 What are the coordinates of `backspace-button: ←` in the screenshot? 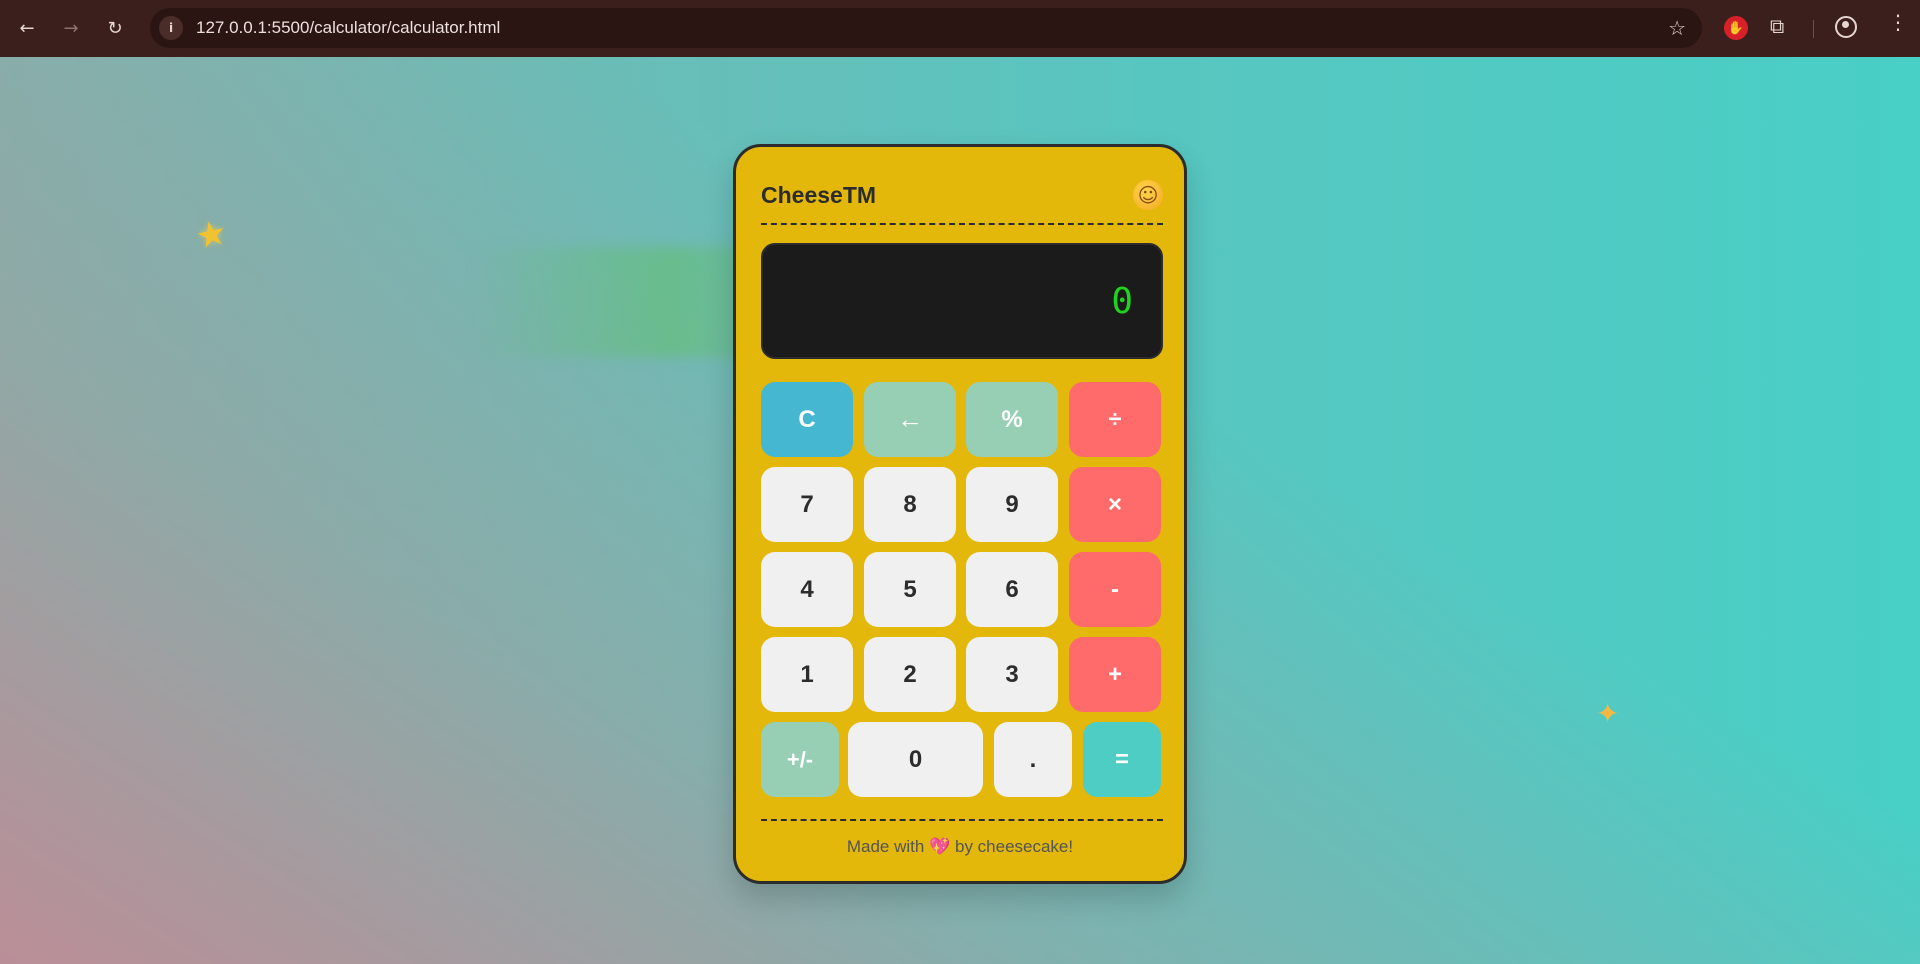 It's located at (910, 419).